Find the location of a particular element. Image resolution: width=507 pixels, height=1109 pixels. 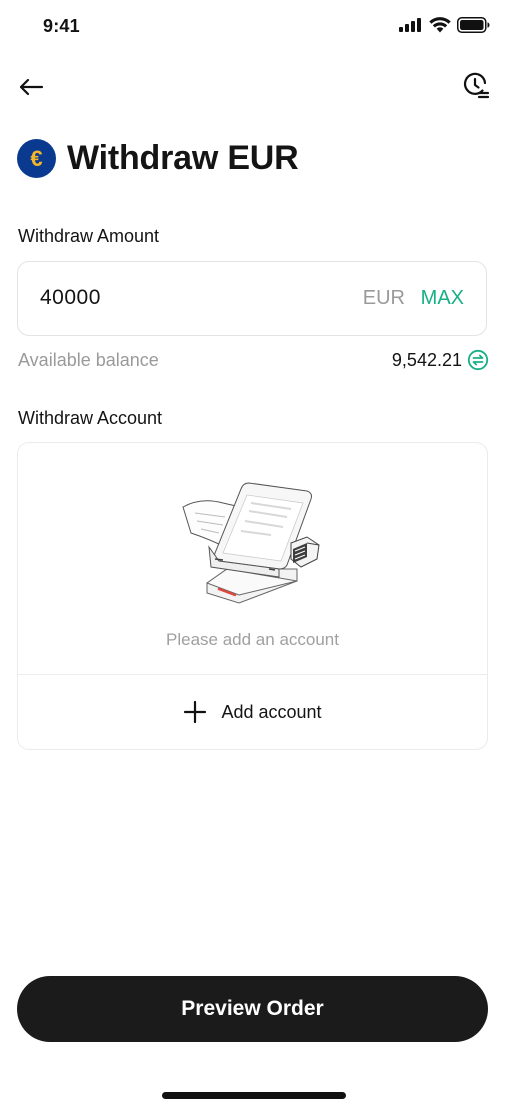

preview-order-label: Preview Order is located at coordinates (252, 1008).